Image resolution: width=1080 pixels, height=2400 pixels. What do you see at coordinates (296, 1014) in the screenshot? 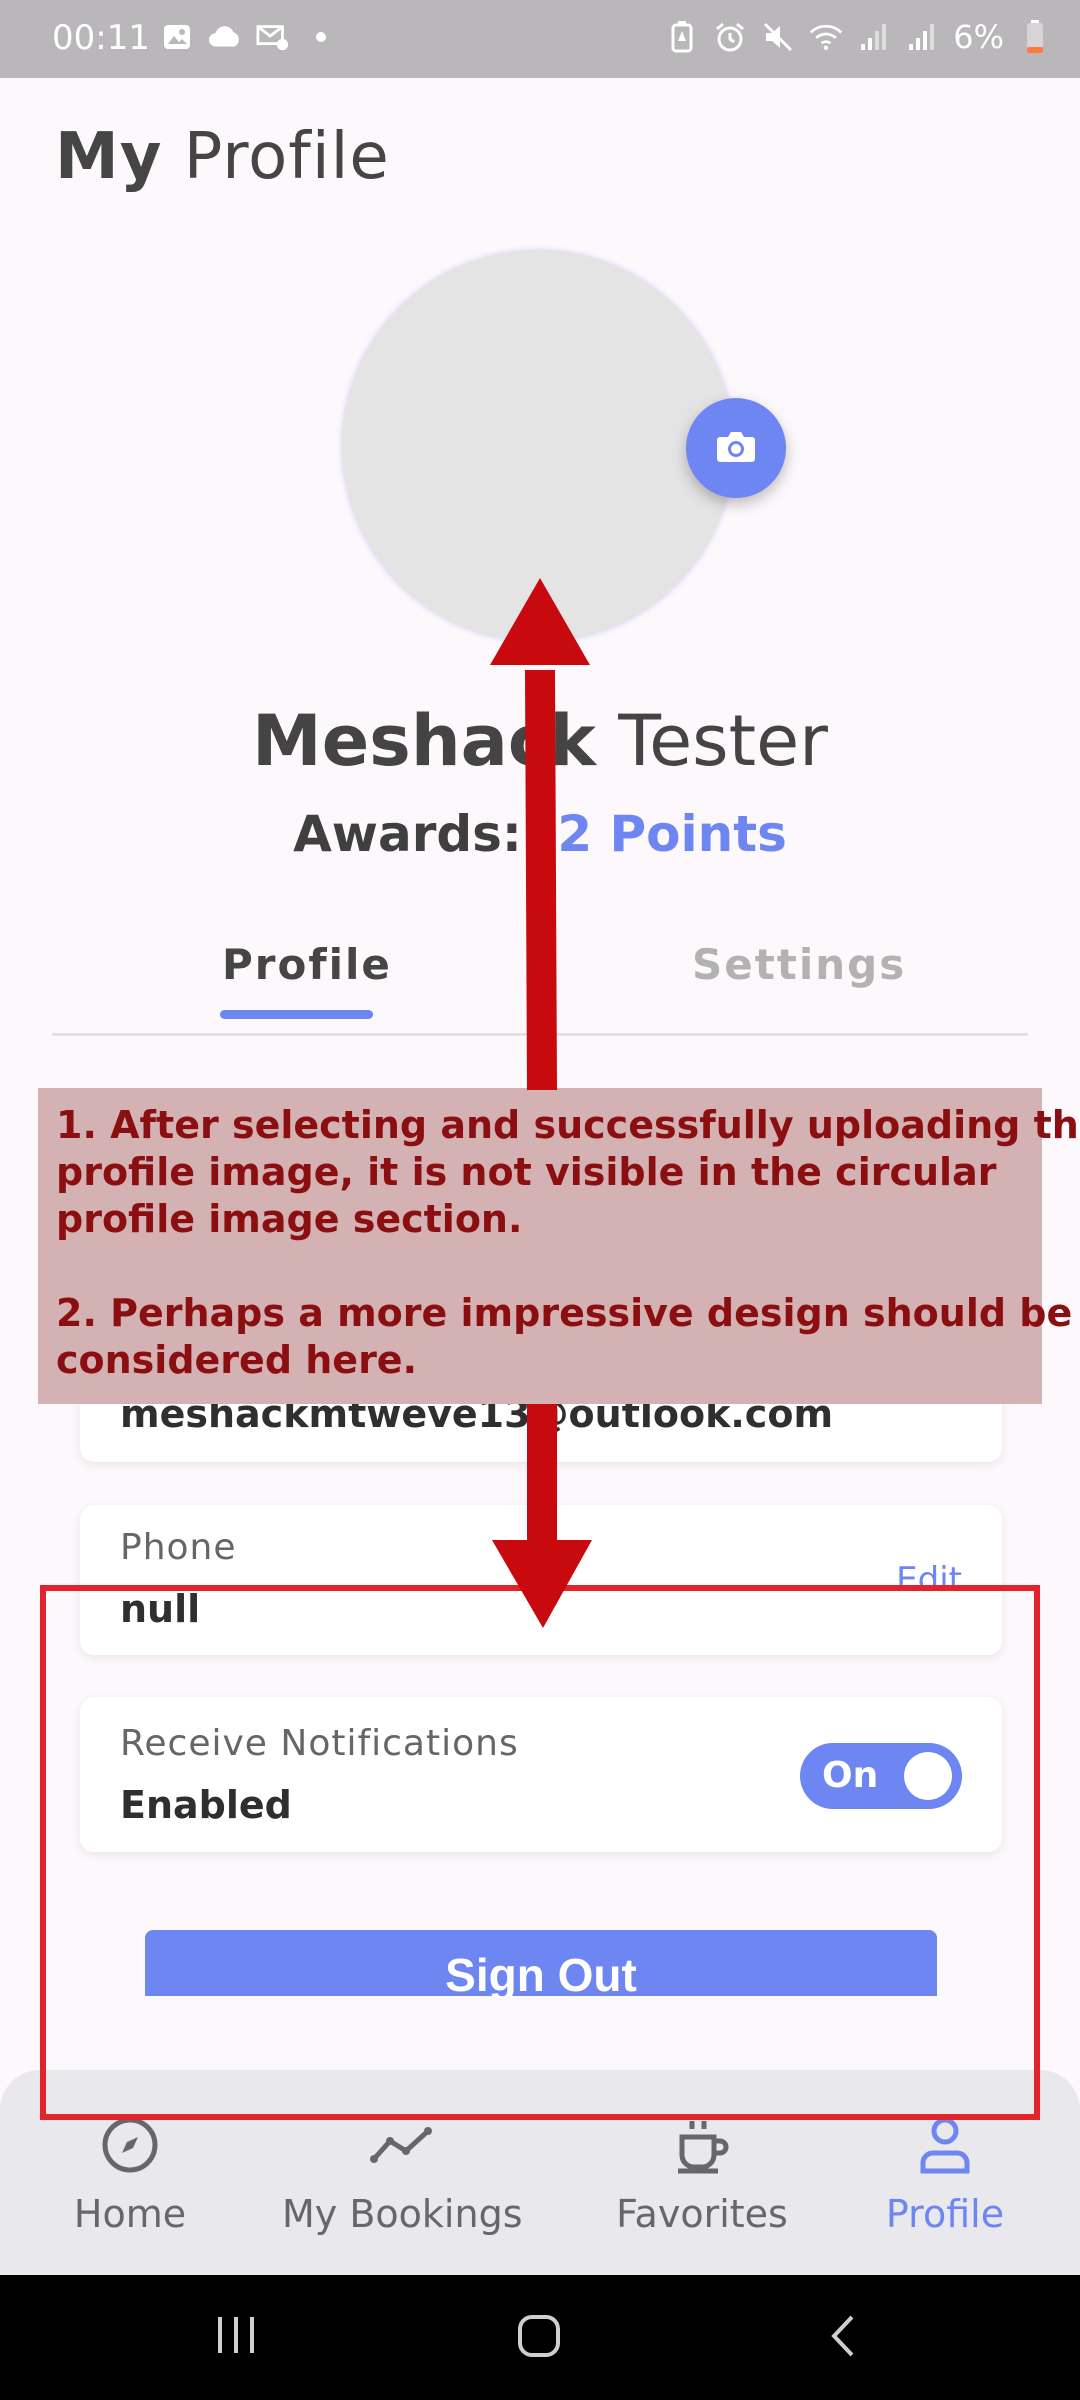
I see `active-tab-indicator` at bounding box center [296, 1014].